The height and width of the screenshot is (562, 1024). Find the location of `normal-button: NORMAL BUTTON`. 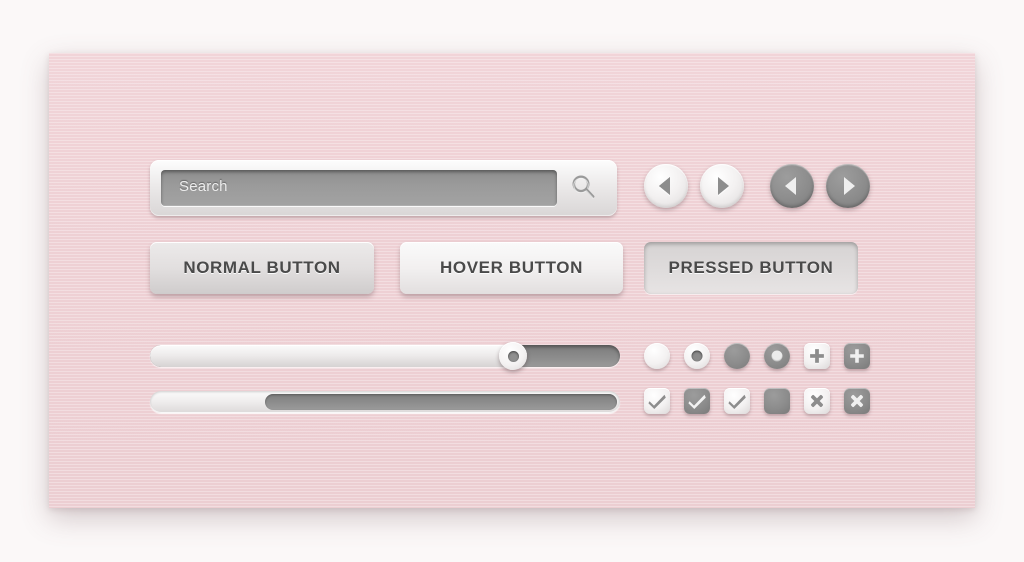

normal-button: NORMAL BUTTON is located at coordinates (262, 268).